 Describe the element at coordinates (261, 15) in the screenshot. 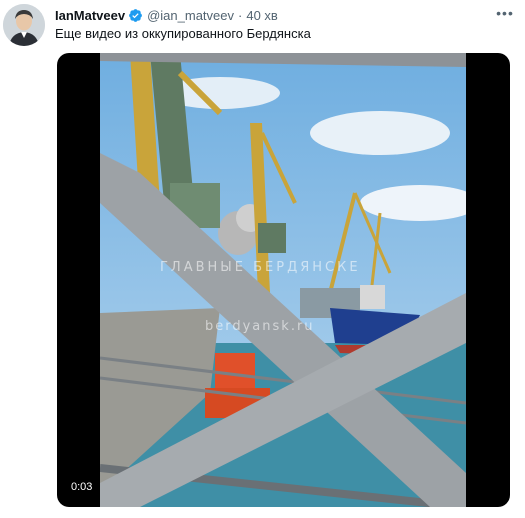

I see `tweet-timestamp: 40 хв` at that location.